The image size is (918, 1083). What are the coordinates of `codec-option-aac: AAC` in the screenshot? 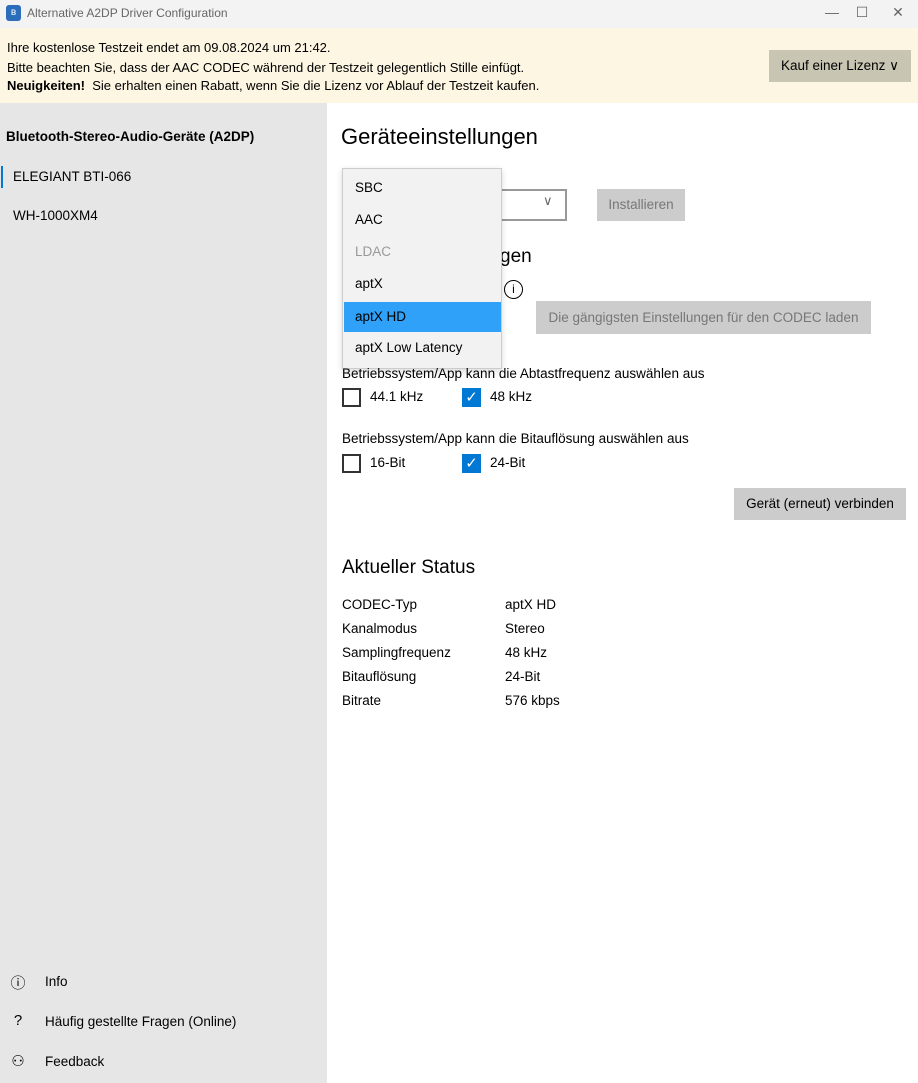 It's located at (422, 220).